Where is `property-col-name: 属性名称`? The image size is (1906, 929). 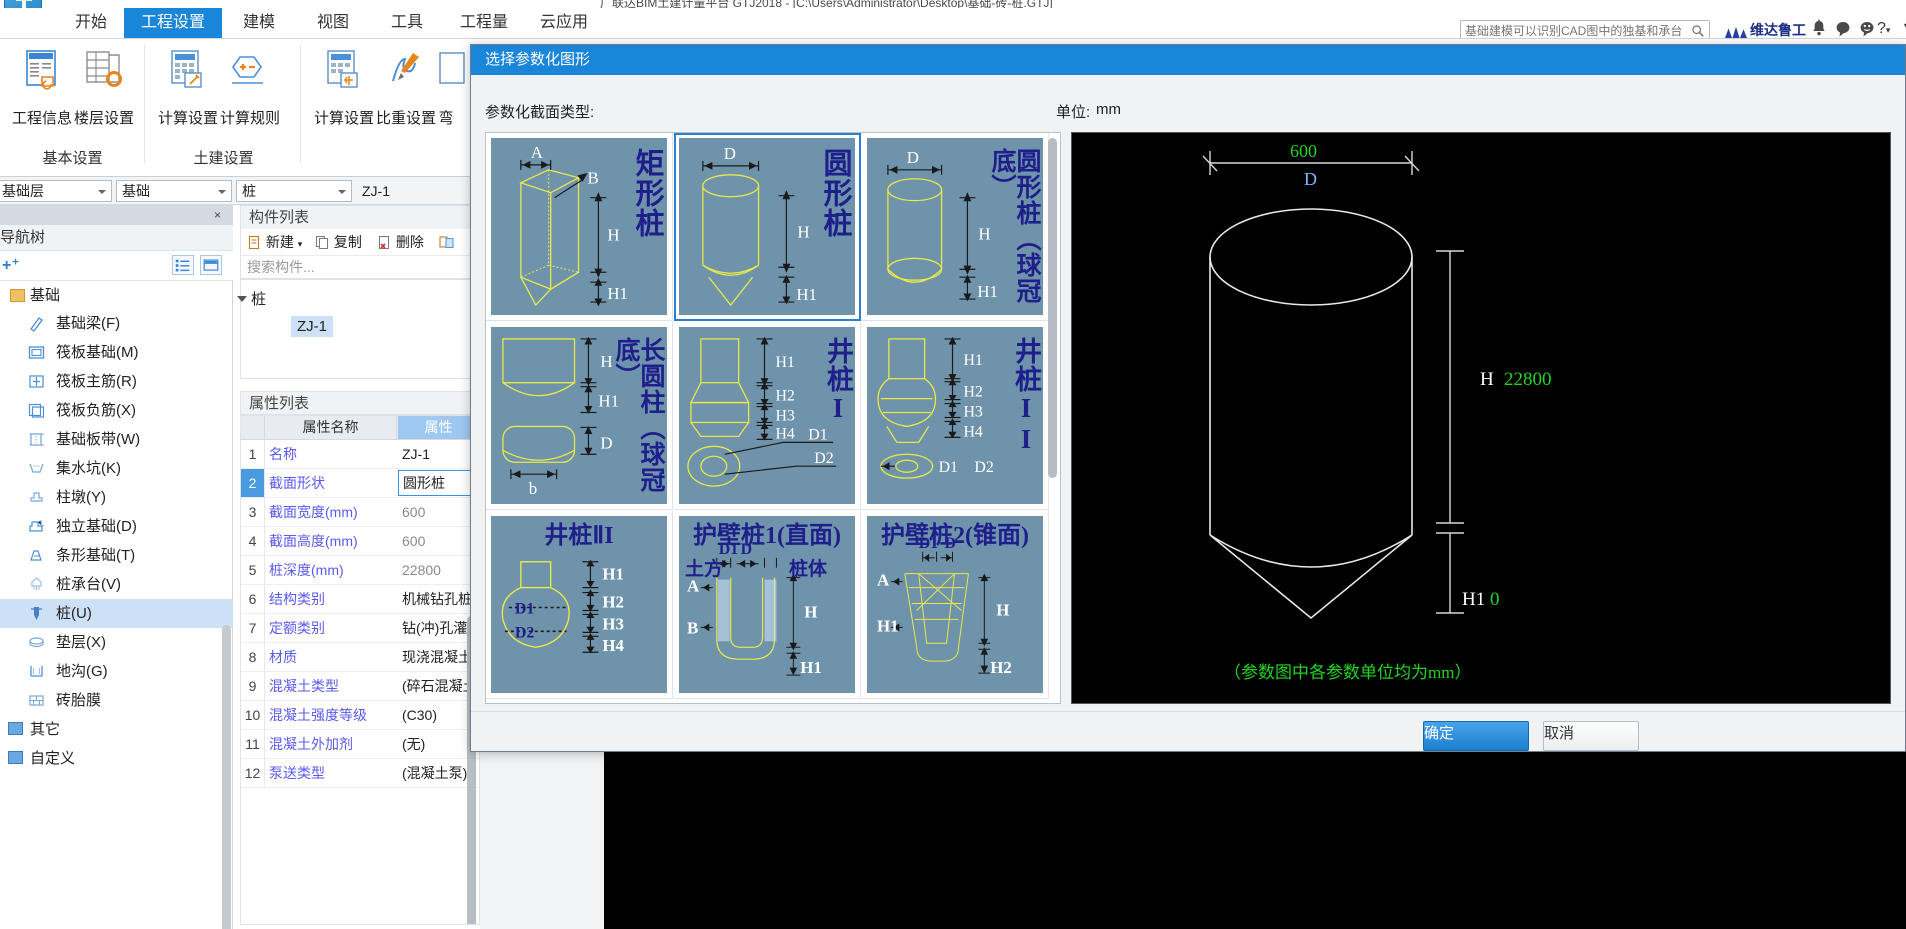 property-col-name: 属性名称 is located at coordinates (331, 427).